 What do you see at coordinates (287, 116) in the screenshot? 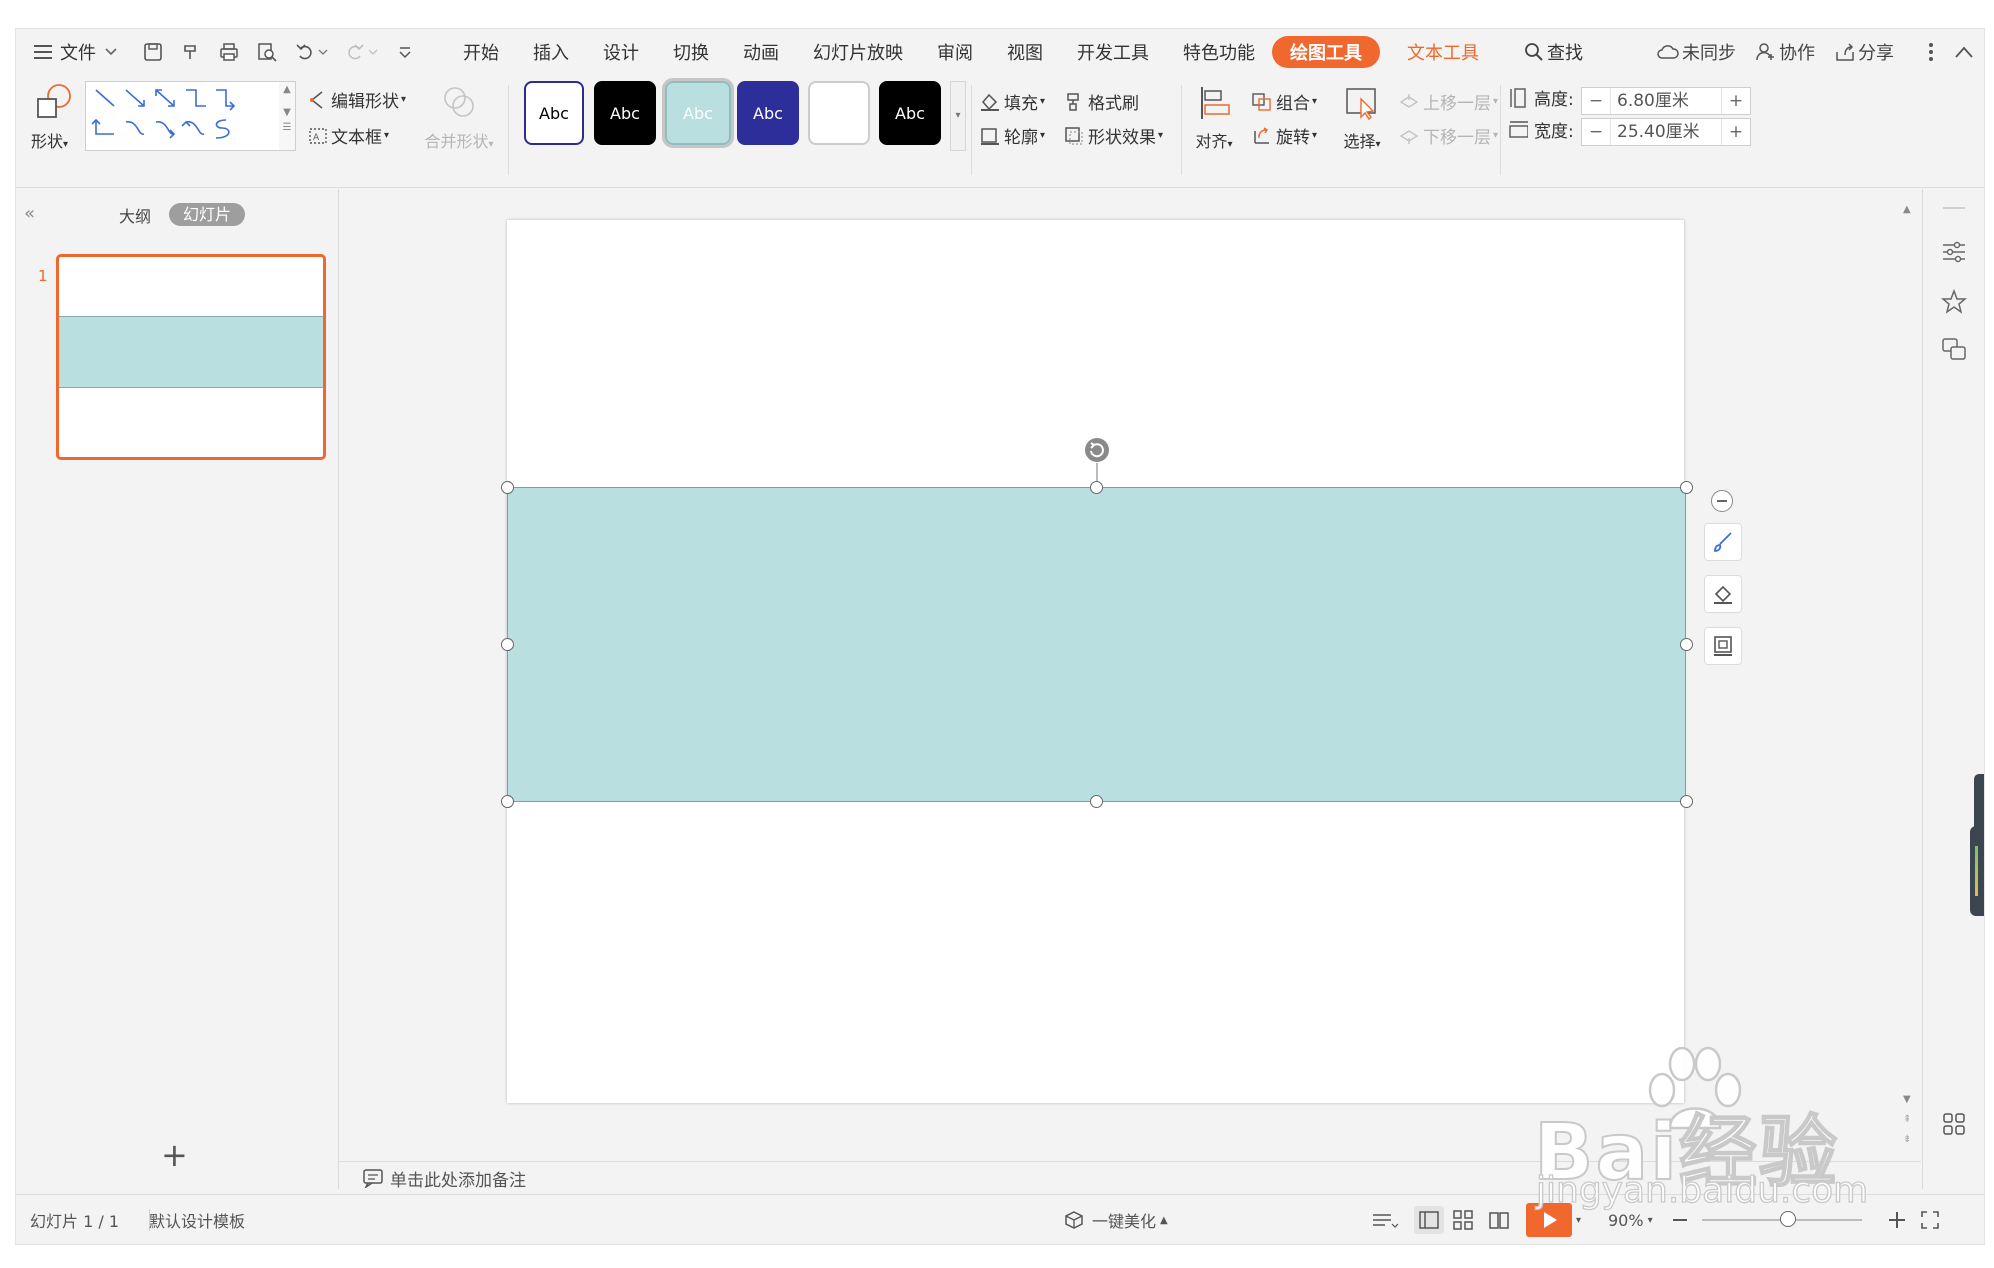
I see `gallery-scroll: ▲ ▼ ☰` at bounding box center [287, 116].